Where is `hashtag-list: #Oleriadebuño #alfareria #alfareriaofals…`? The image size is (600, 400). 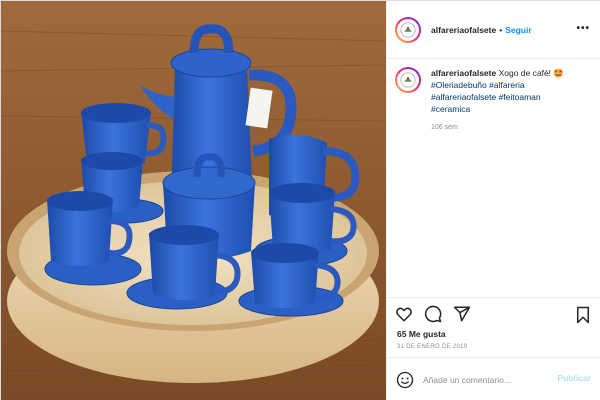
hashtag-list: #Oleriadebuño #alfareria #alfareriaofals… is located at coordinates (511, 97).